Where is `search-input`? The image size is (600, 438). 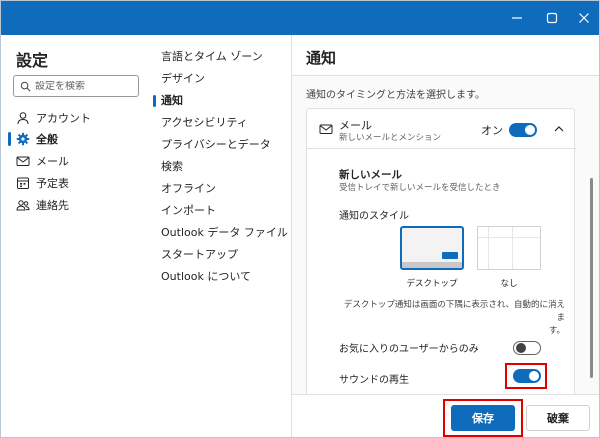 search-input is located at coordinates (85, 86).